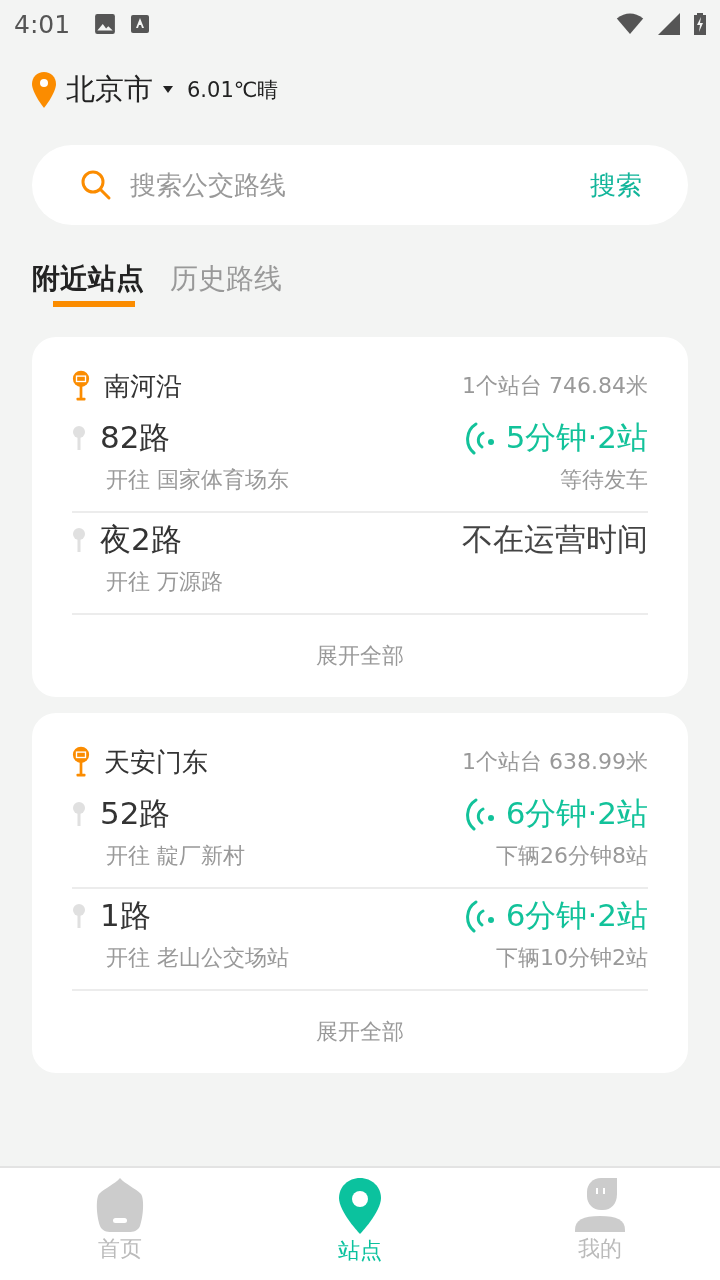 Image resolution: width=720 pixels, height=1280 pixels. What do you see at coordinates (197, 958) in the screenshot?
I see `route-direction: 开往 老山公交场站` at bounding box center [197, 958].